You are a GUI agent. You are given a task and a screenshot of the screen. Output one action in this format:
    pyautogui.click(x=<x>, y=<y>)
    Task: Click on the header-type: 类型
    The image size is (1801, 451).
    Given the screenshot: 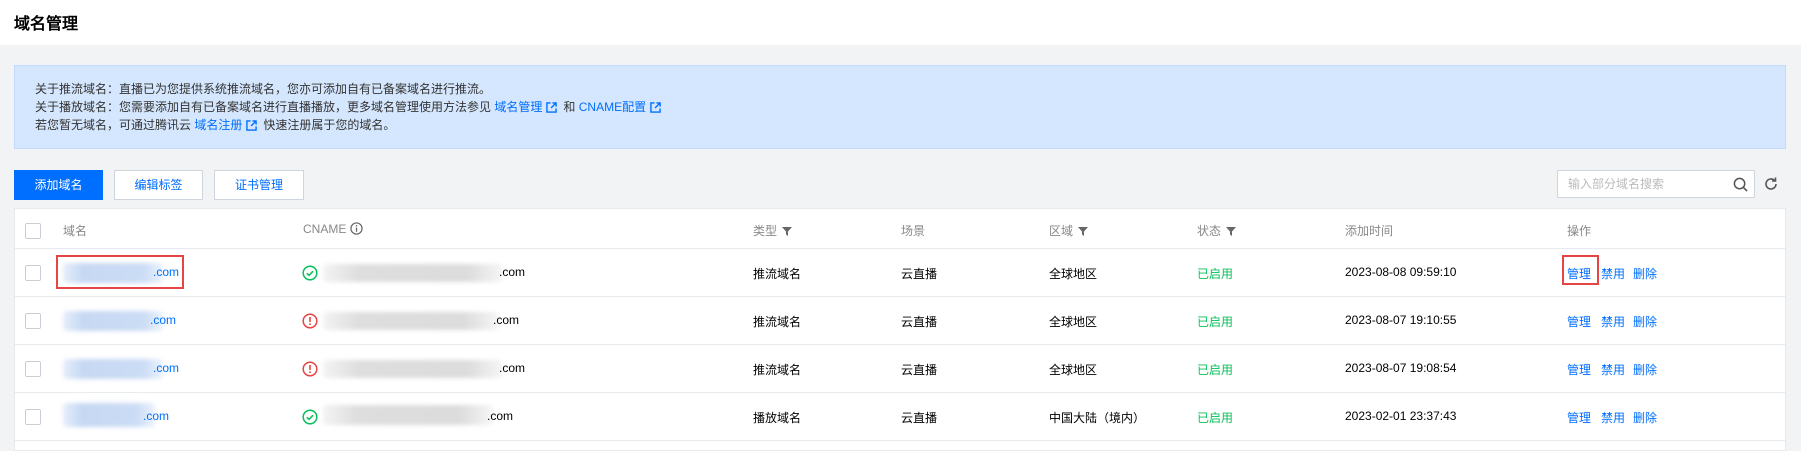 What is the action you would take?
    pyautogui.click(x=773, y=230)
    